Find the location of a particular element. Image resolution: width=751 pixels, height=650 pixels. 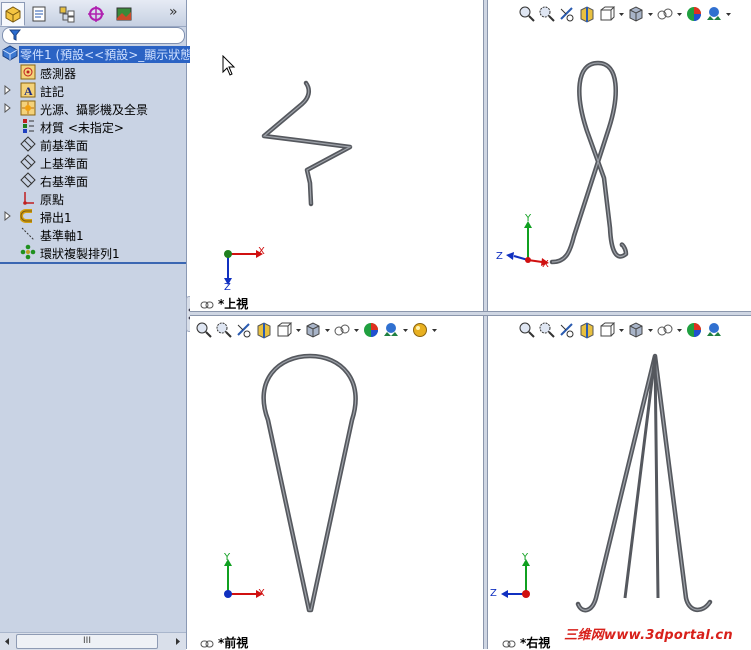

watermark-text: 三维网www.3dportal.cn is located at coordinates (648, 635).